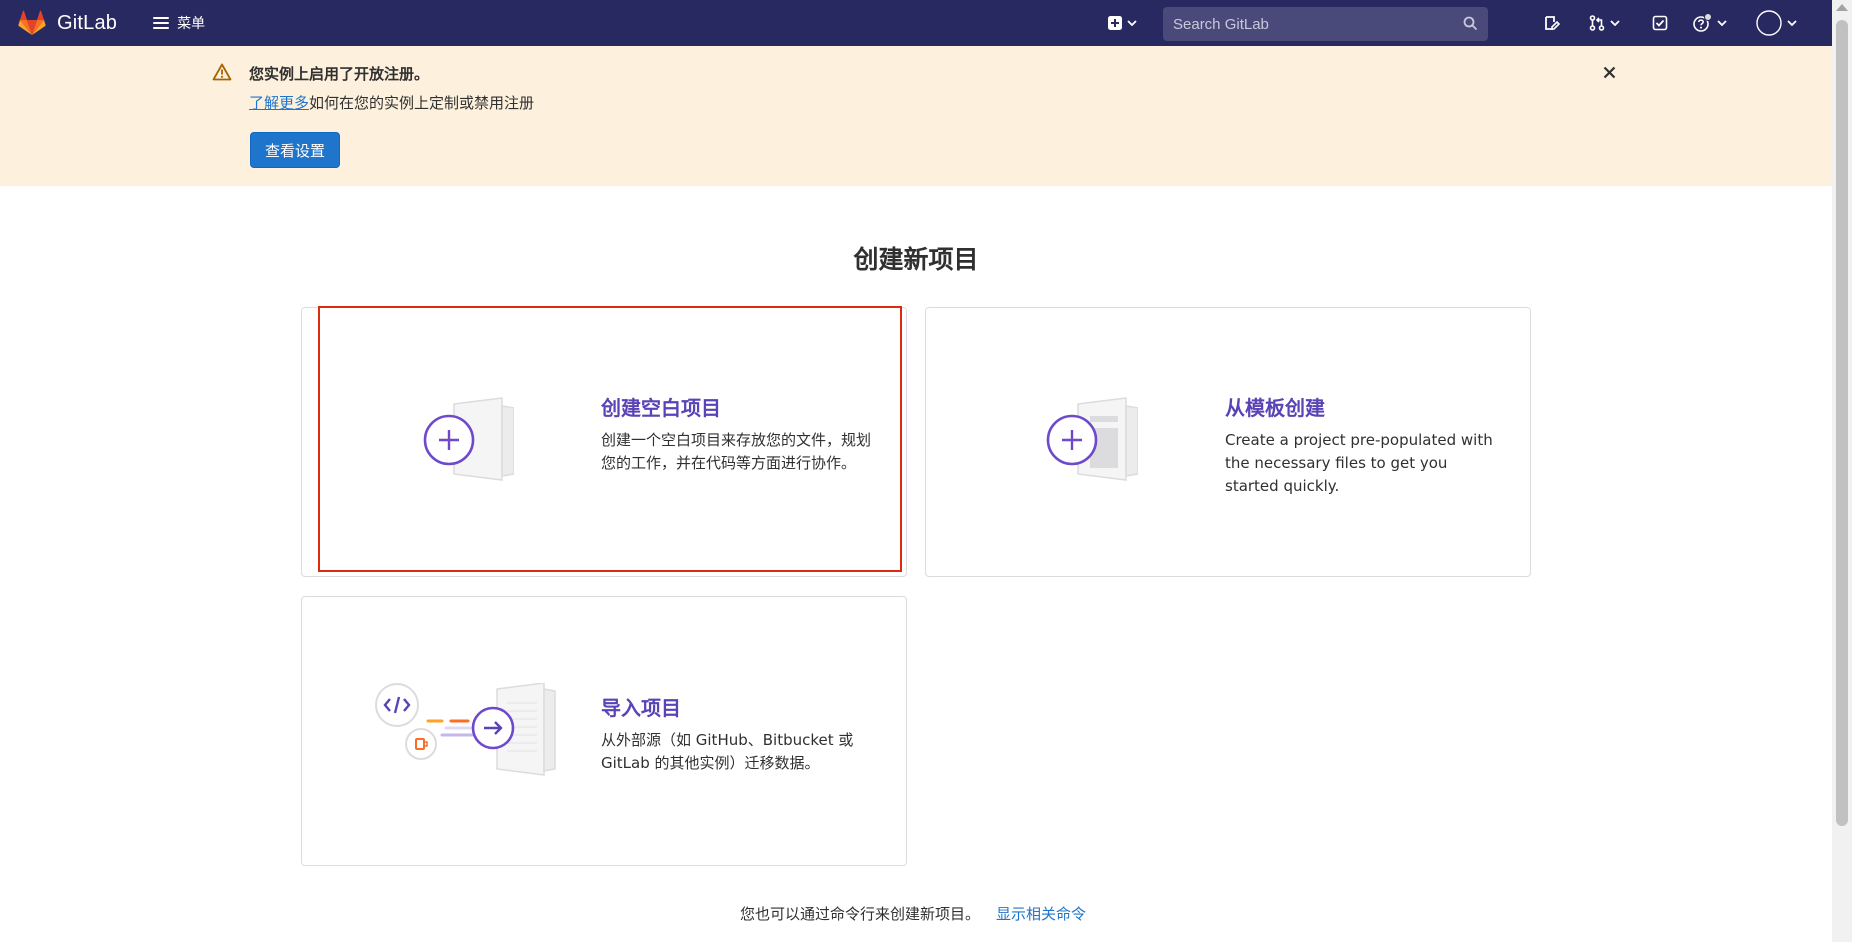 The height and width of the screenshot is (942, 1852). What do you see at coordinates (468, 444) in the screenshot?
I see `blank-project-illustration-icon` at bounding box center [468, 444].